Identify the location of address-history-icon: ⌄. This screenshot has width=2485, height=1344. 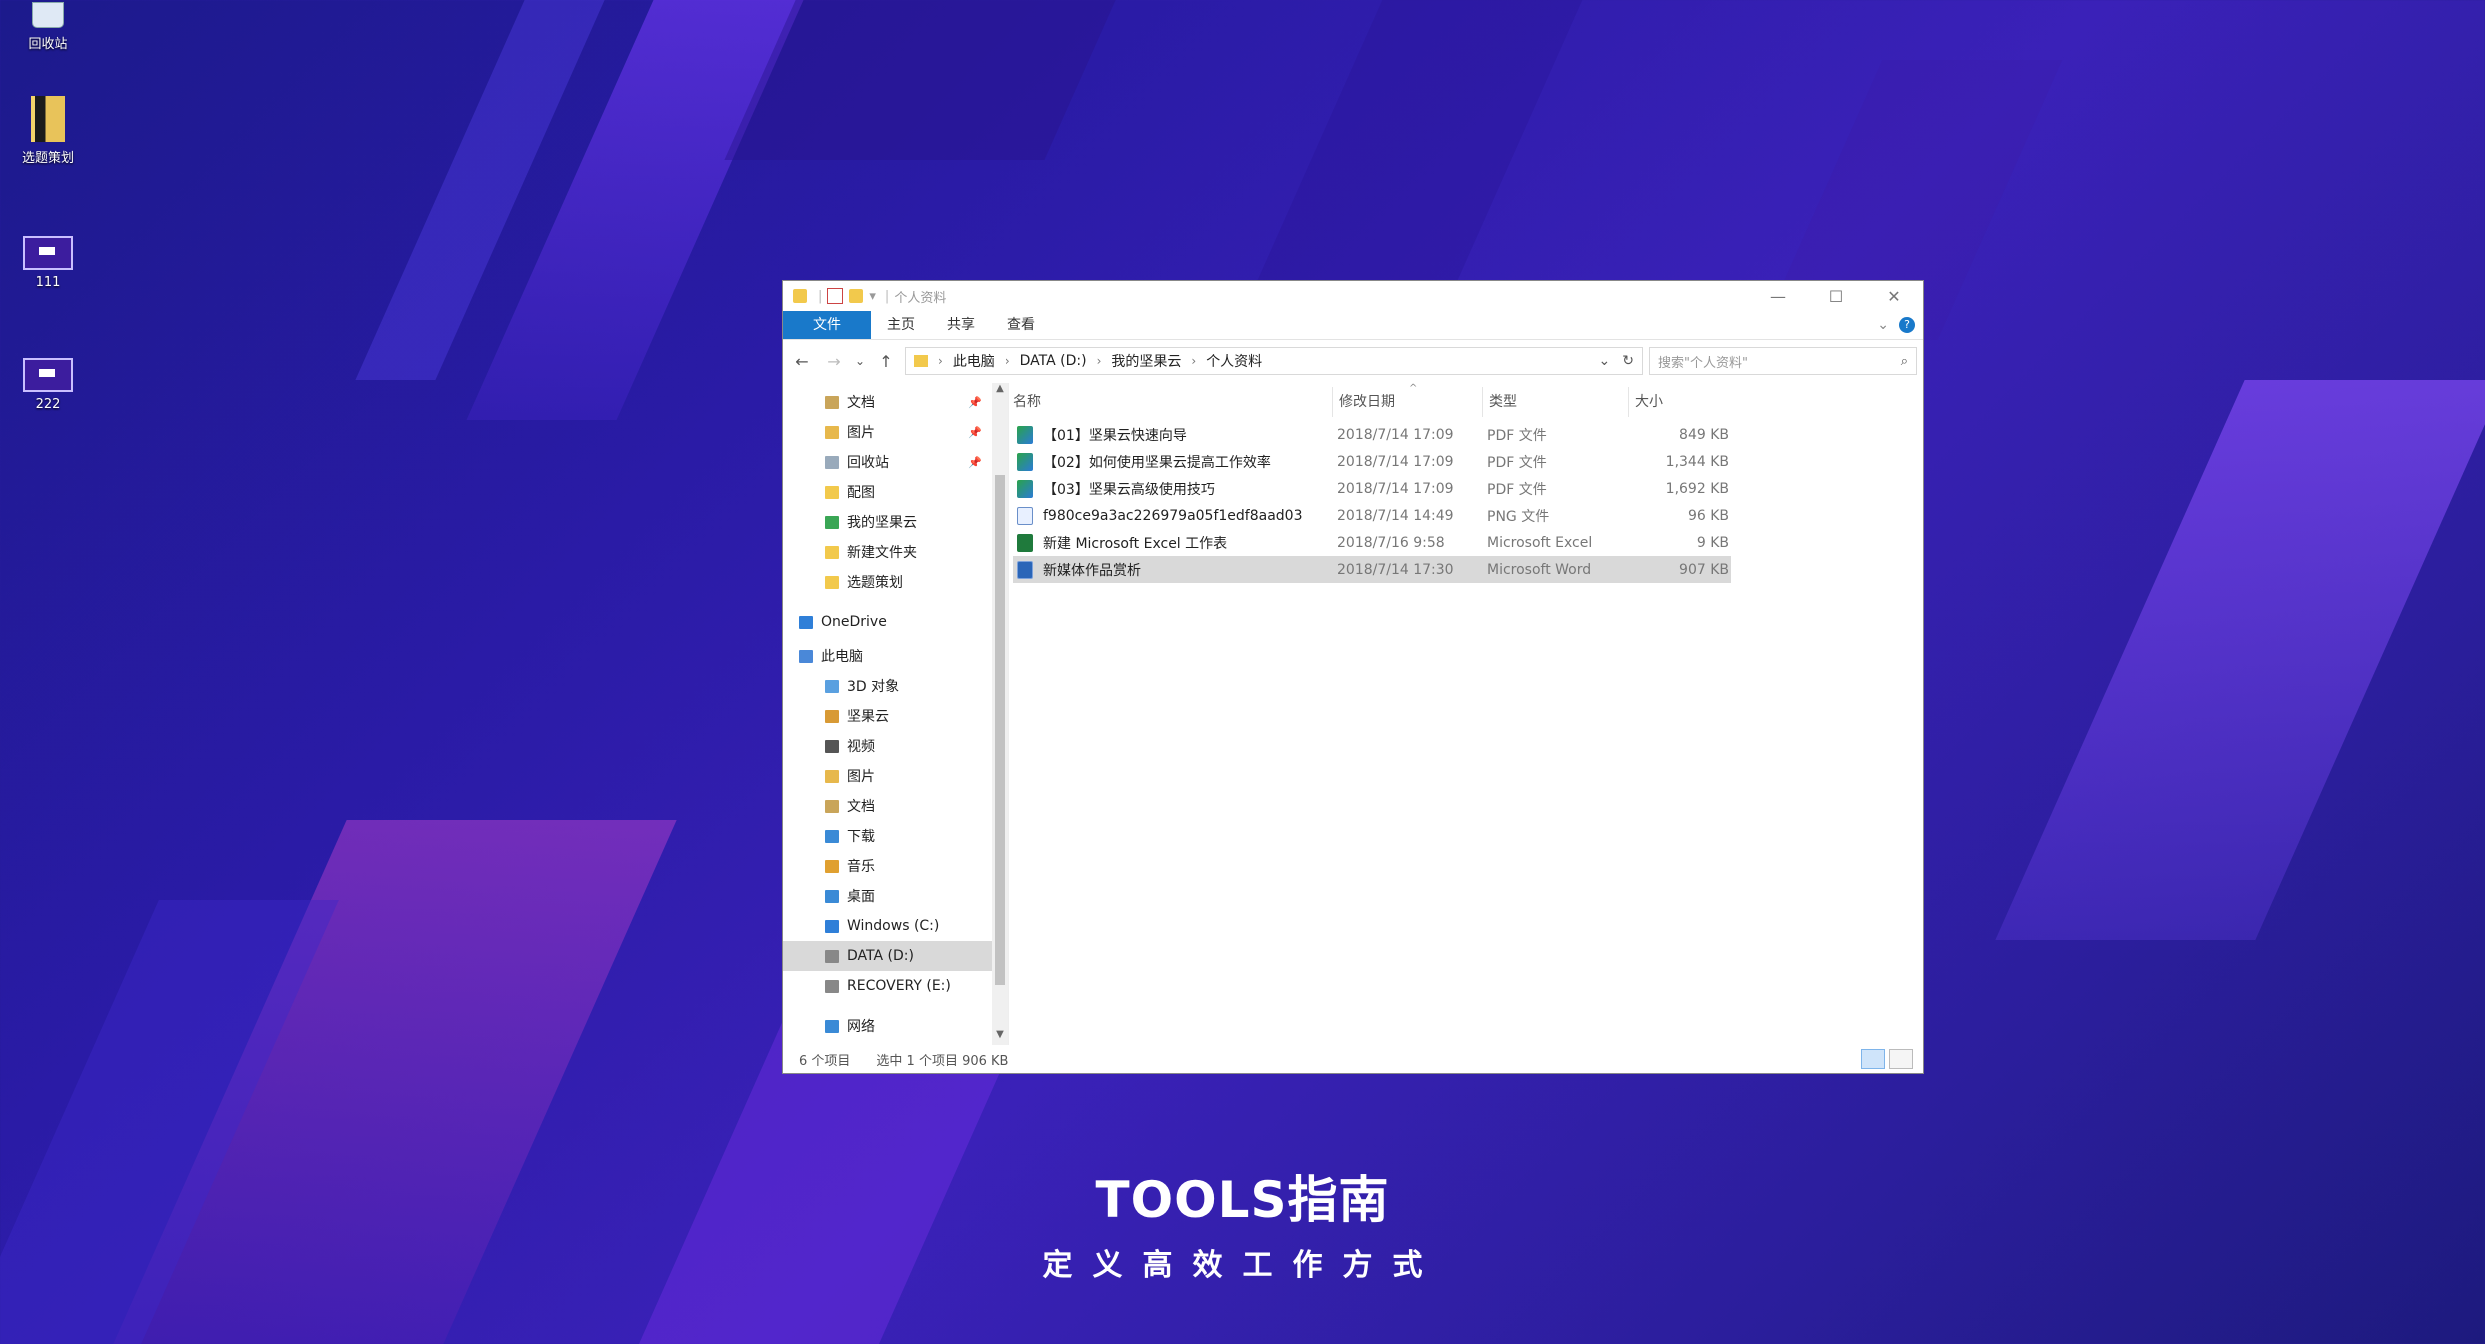
(1605, 361).